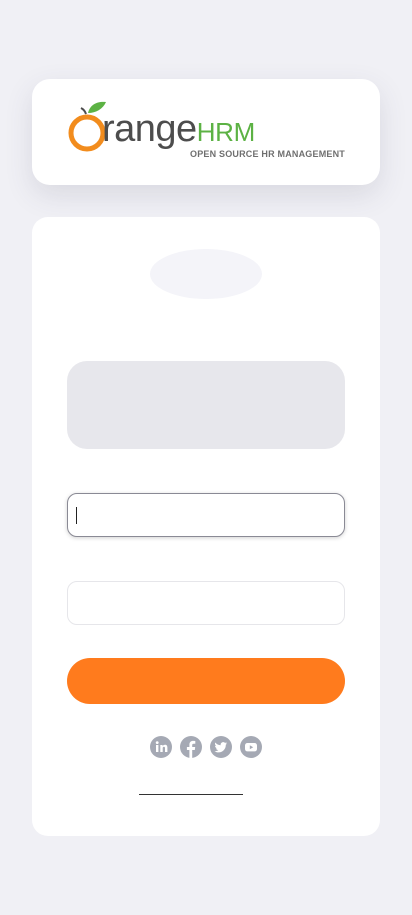  What do you see at coordinates (268, 154) in the screenshot?
I see `logo-tagline: OPEN SOURCE HR MANAGEMENT` at bounding box center [268, 154].